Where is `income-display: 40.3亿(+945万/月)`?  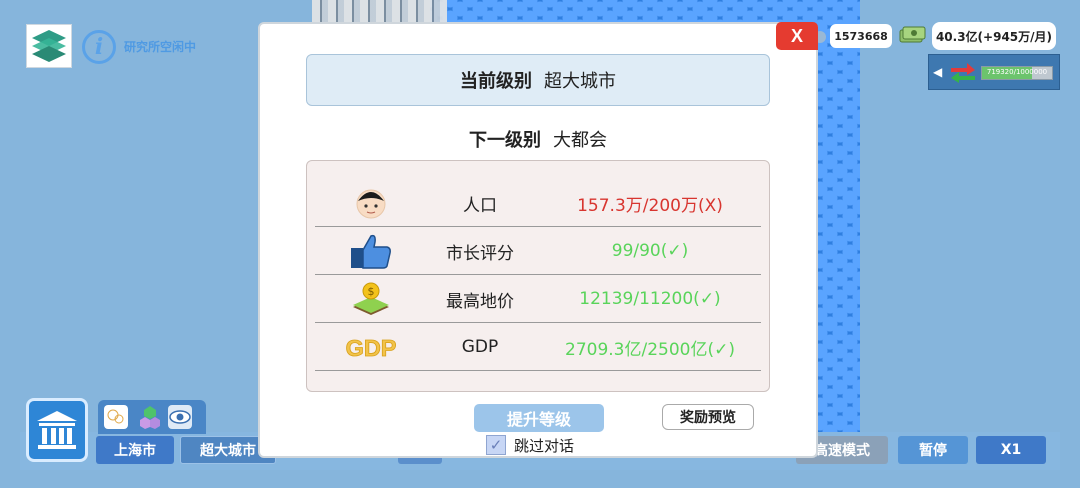
income-display: 40.3亿(+945万/月) is located at coordinates (994, 36).